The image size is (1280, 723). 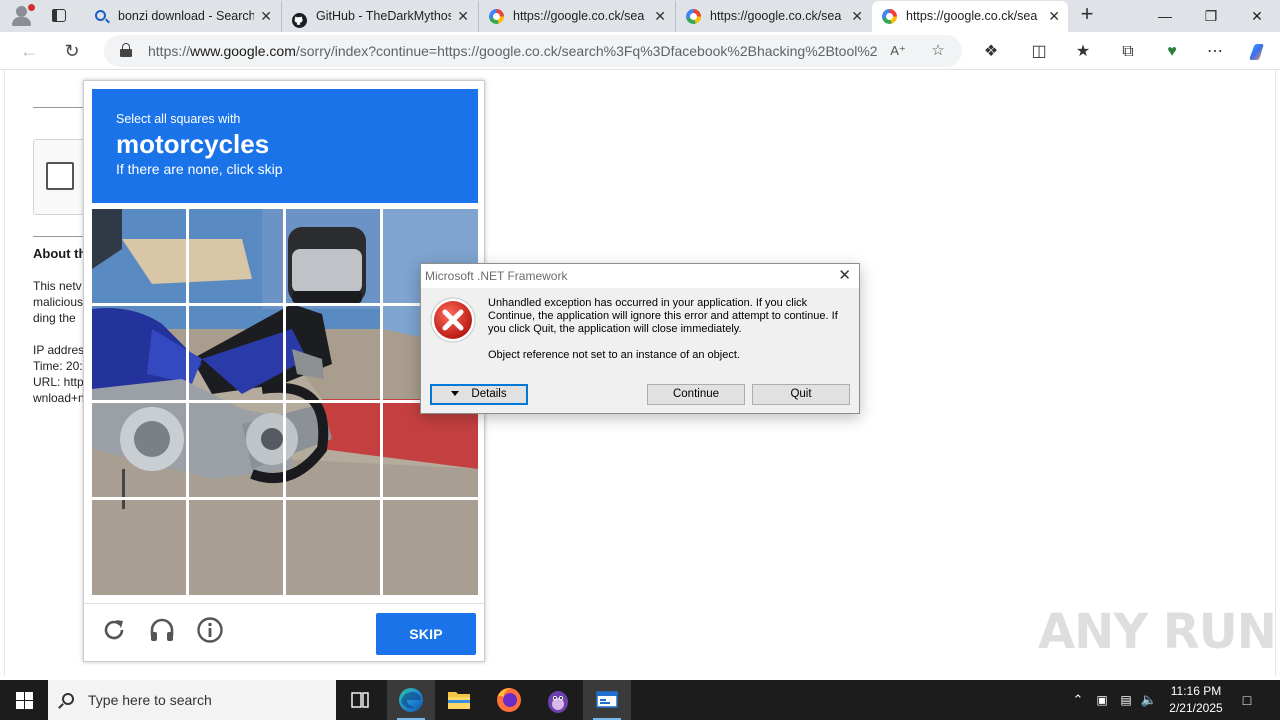 I want to click on search-icon, so click(x=68, y=699).